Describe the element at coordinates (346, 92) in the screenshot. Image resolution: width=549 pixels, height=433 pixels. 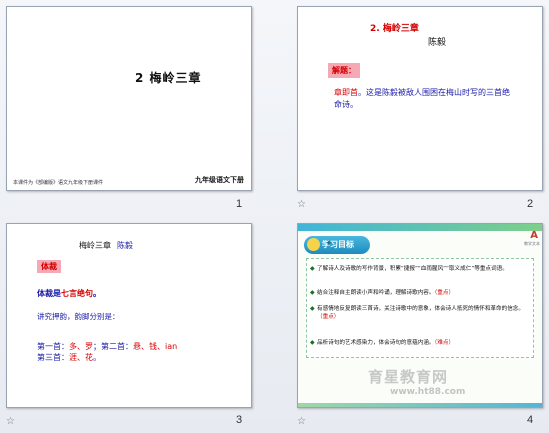
I see `body-highlight: 章即首` at that location.